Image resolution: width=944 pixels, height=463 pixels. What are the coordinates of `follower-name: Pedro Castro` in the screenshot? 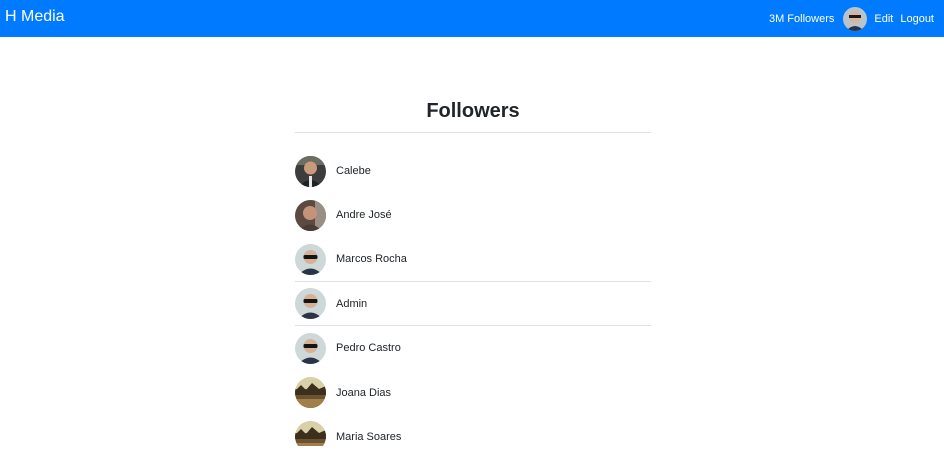 It's located at (368, 348).